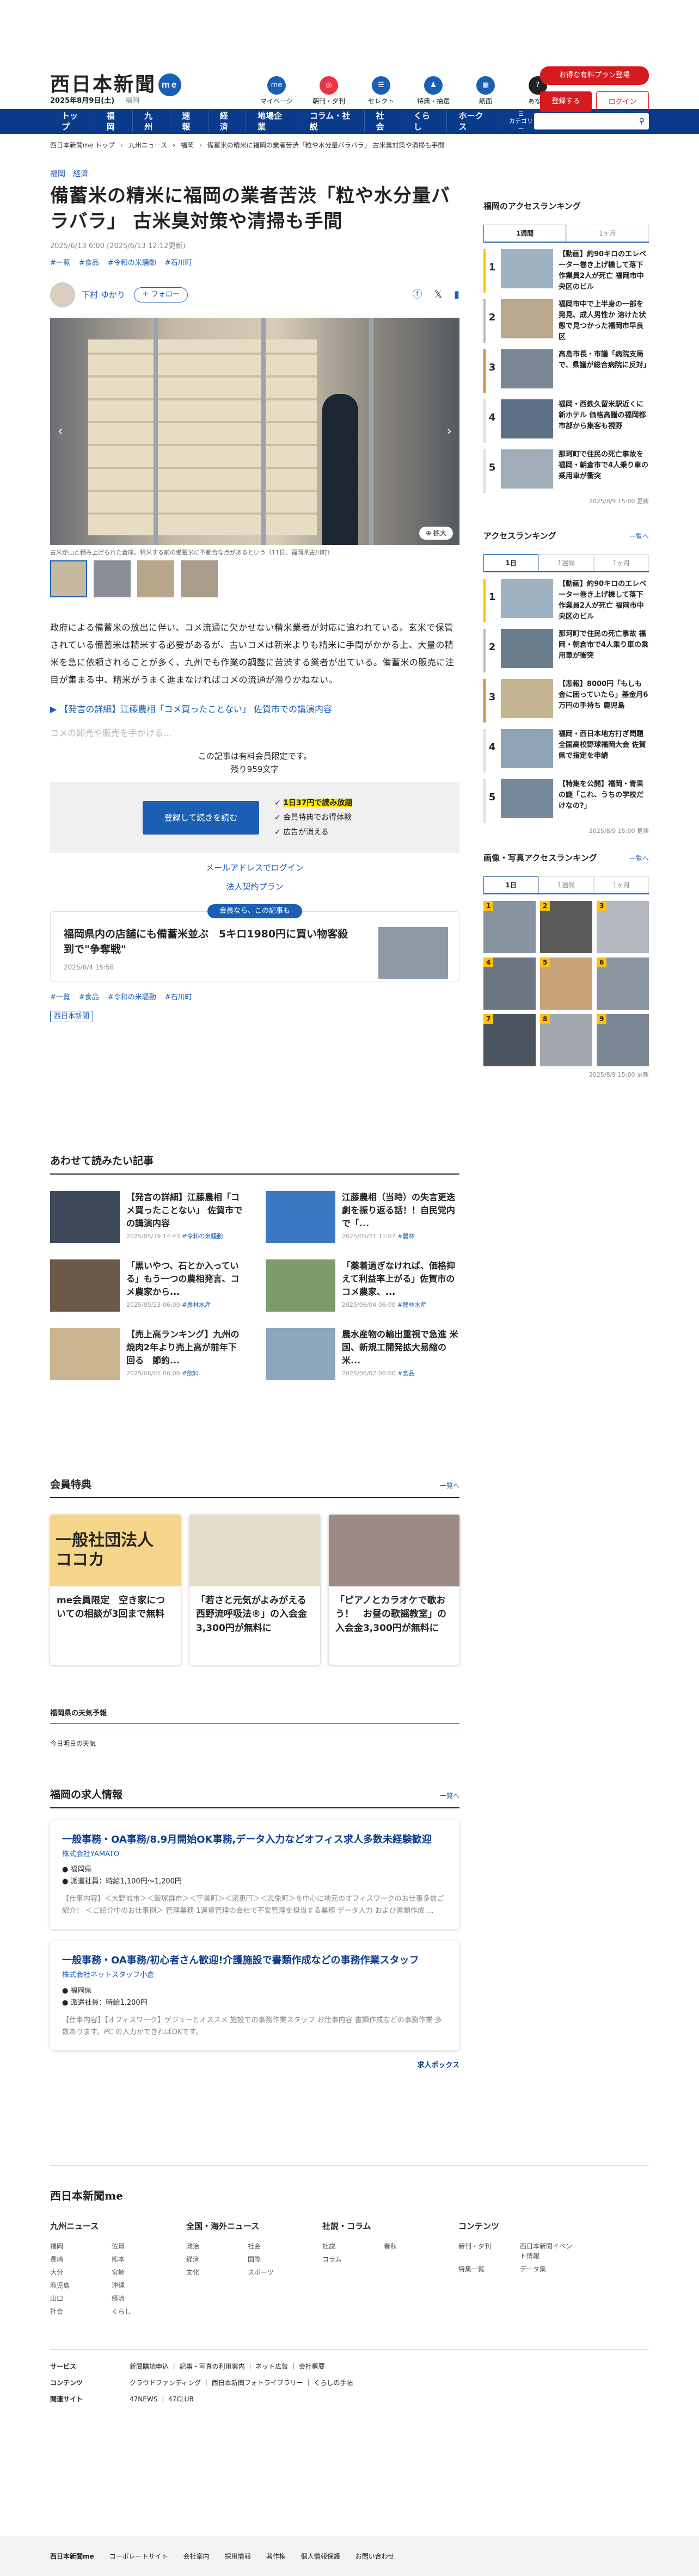 This screenshot has width=699, height=2576. What do you see at coordinates (82, 151) in the screenshot?
I see `breadcrumb-item: 西日本新聞me トップ` at bounding box center [82, 151].